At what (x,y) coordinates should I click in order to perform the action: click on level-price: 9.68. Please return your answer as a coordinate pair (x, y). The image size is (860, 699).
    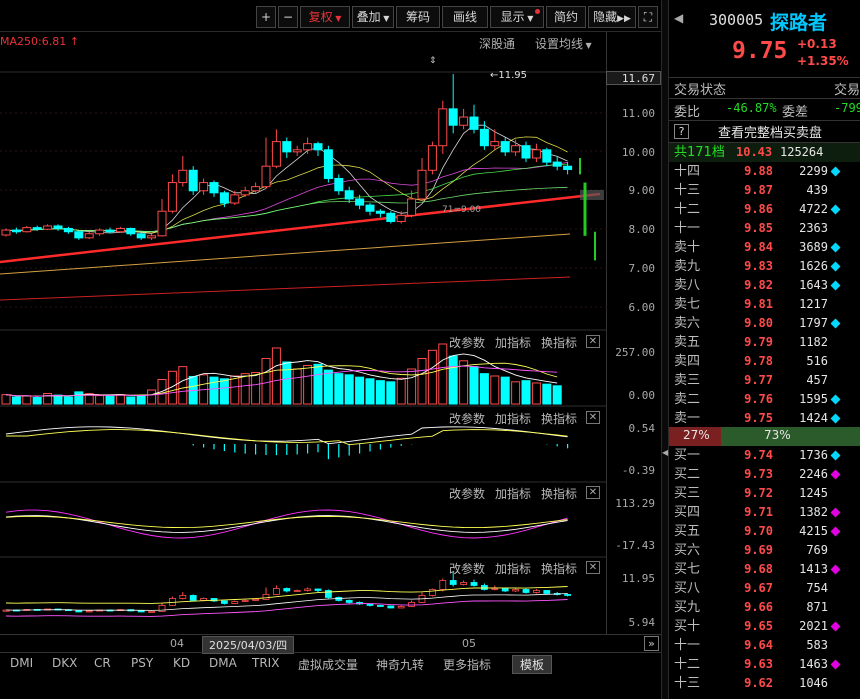
    Looking at the image, I should click on (758, 569).